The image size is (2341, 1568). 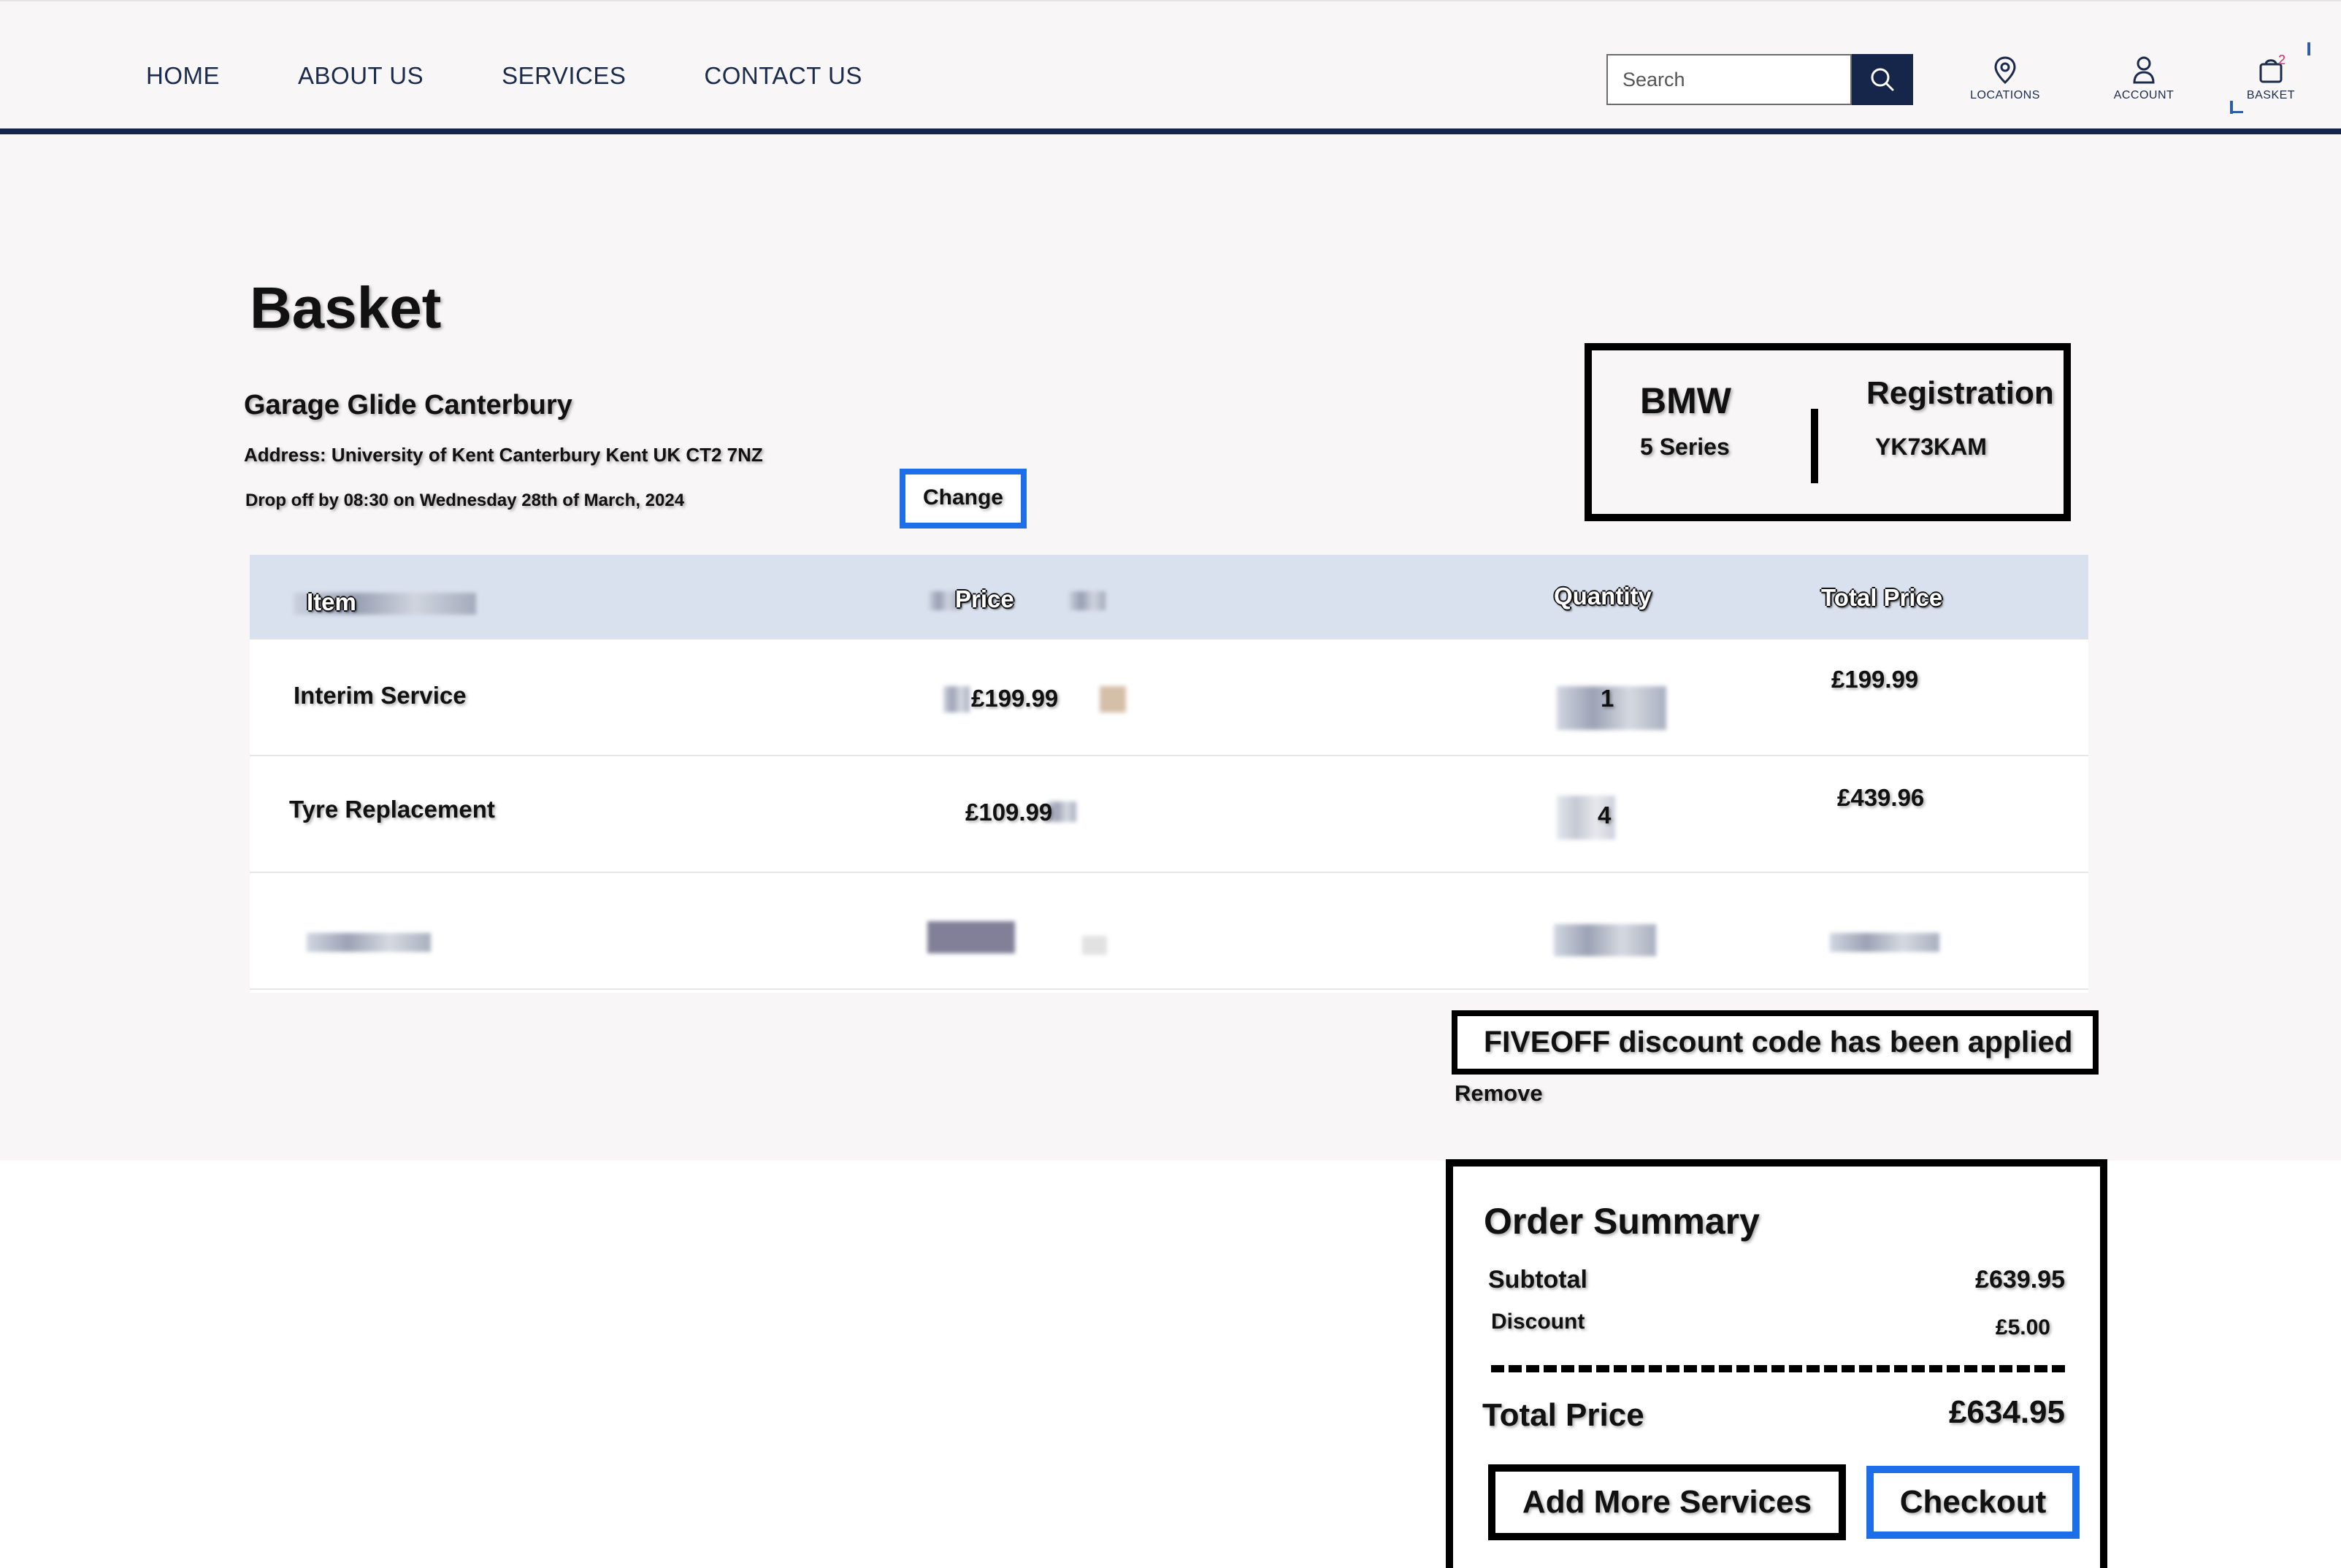 I want to click on table-row: Tyre Replacement £109.99 4 £439.96, so click(x=1169, y=815).